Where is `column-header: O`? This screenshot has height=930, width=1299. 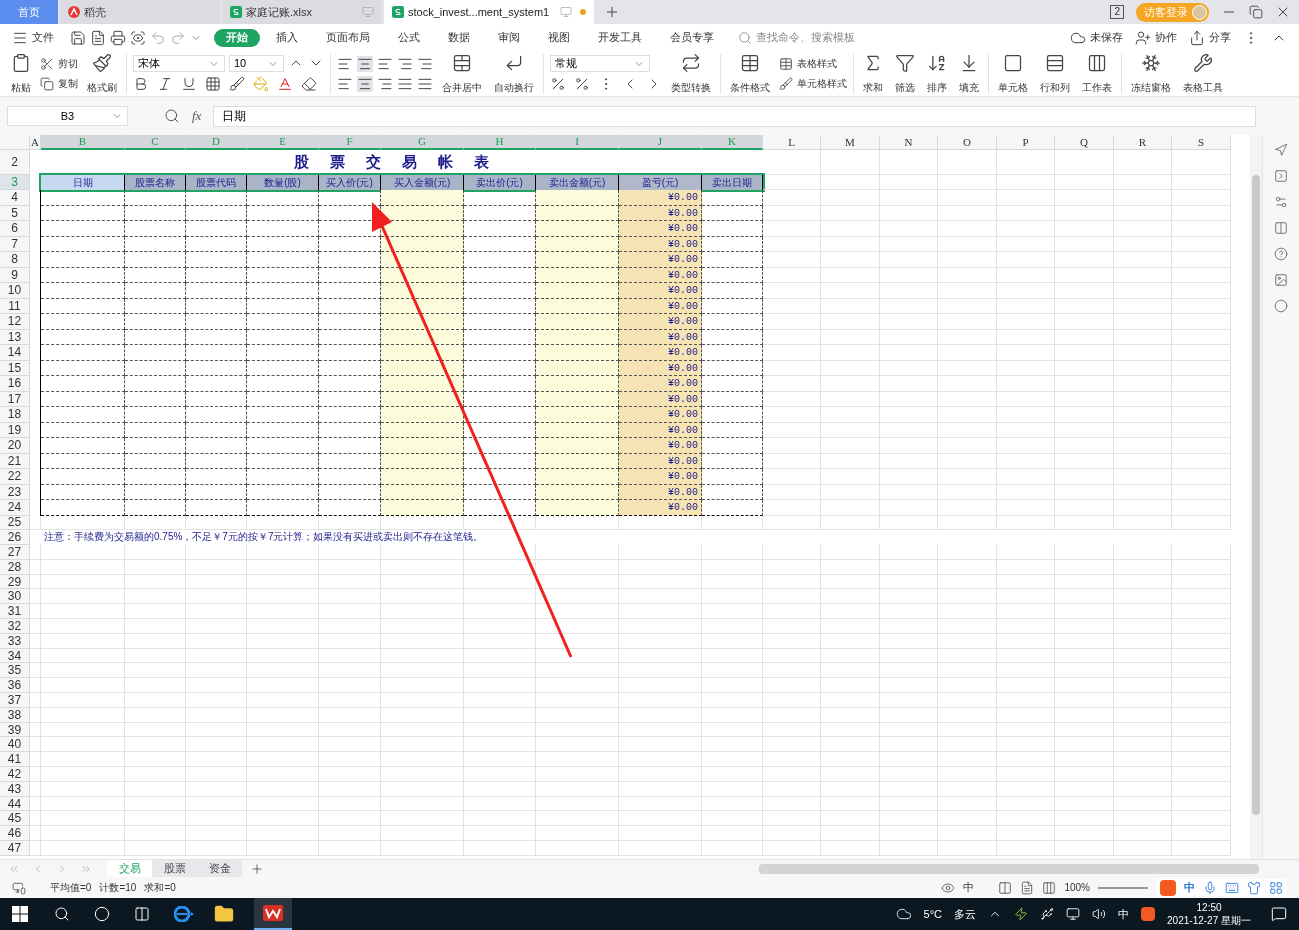
column-header: O is located at coordinates (967, 142).